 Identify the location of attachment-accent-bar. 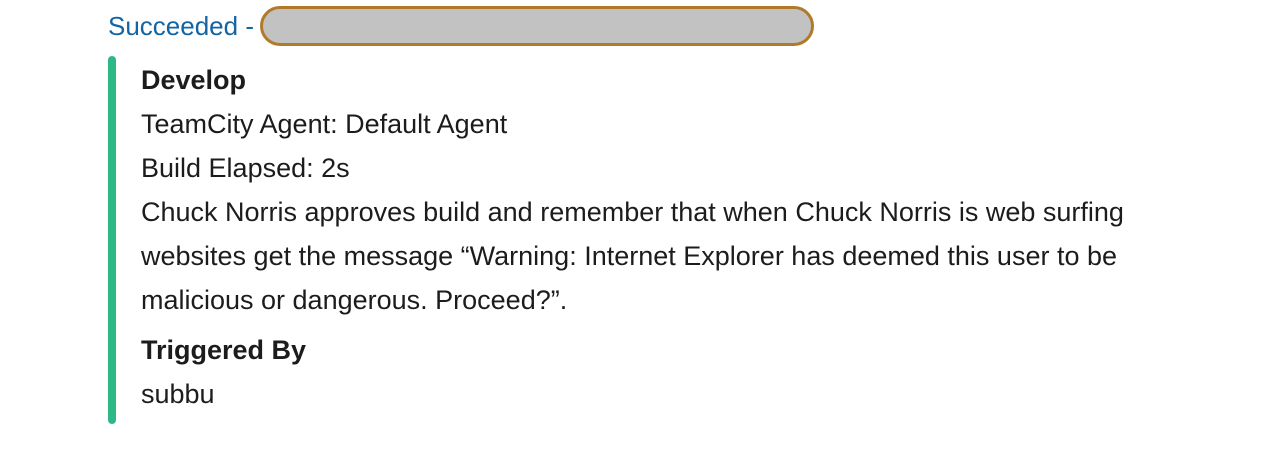
(112, 240).